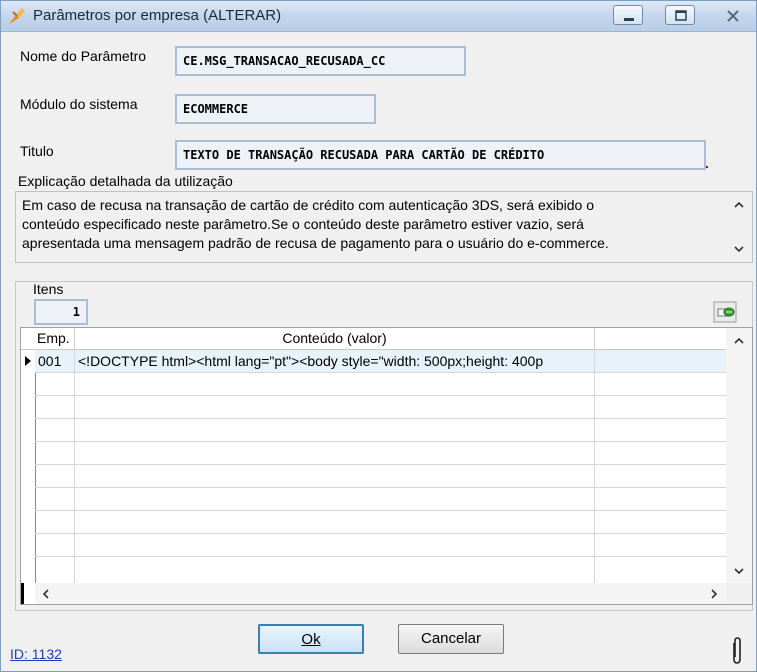  Describe the element at coordinates (628, 15) in the screenshot. I see `minimize-button` at that location.